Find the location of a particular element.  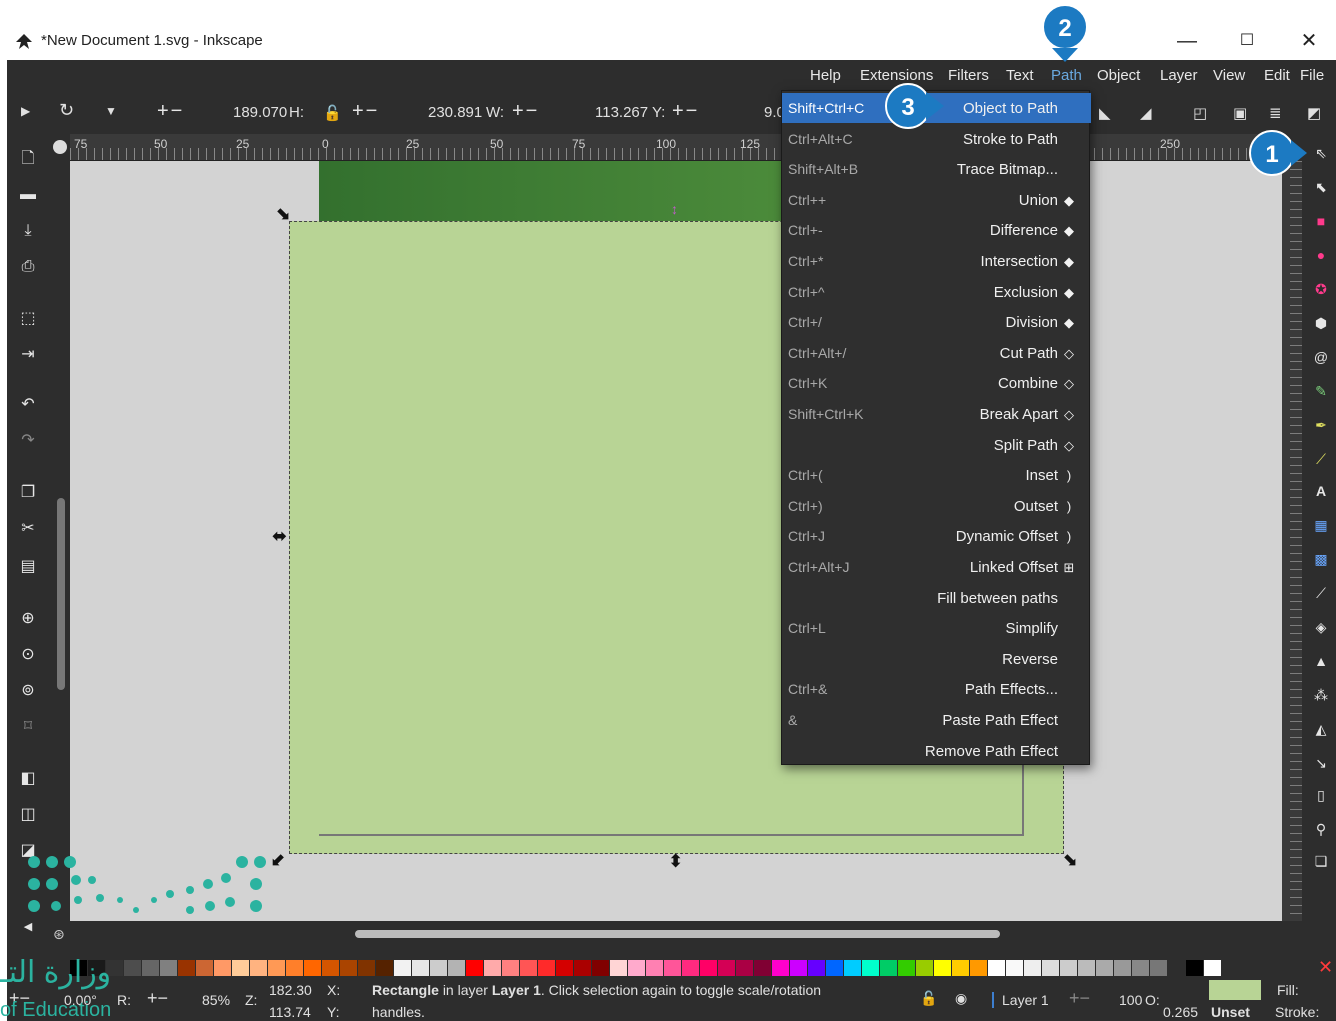

path-menu-item: Ctrl+Alt+J Linked Offset ⊞ is located at coordinates (936, 567).